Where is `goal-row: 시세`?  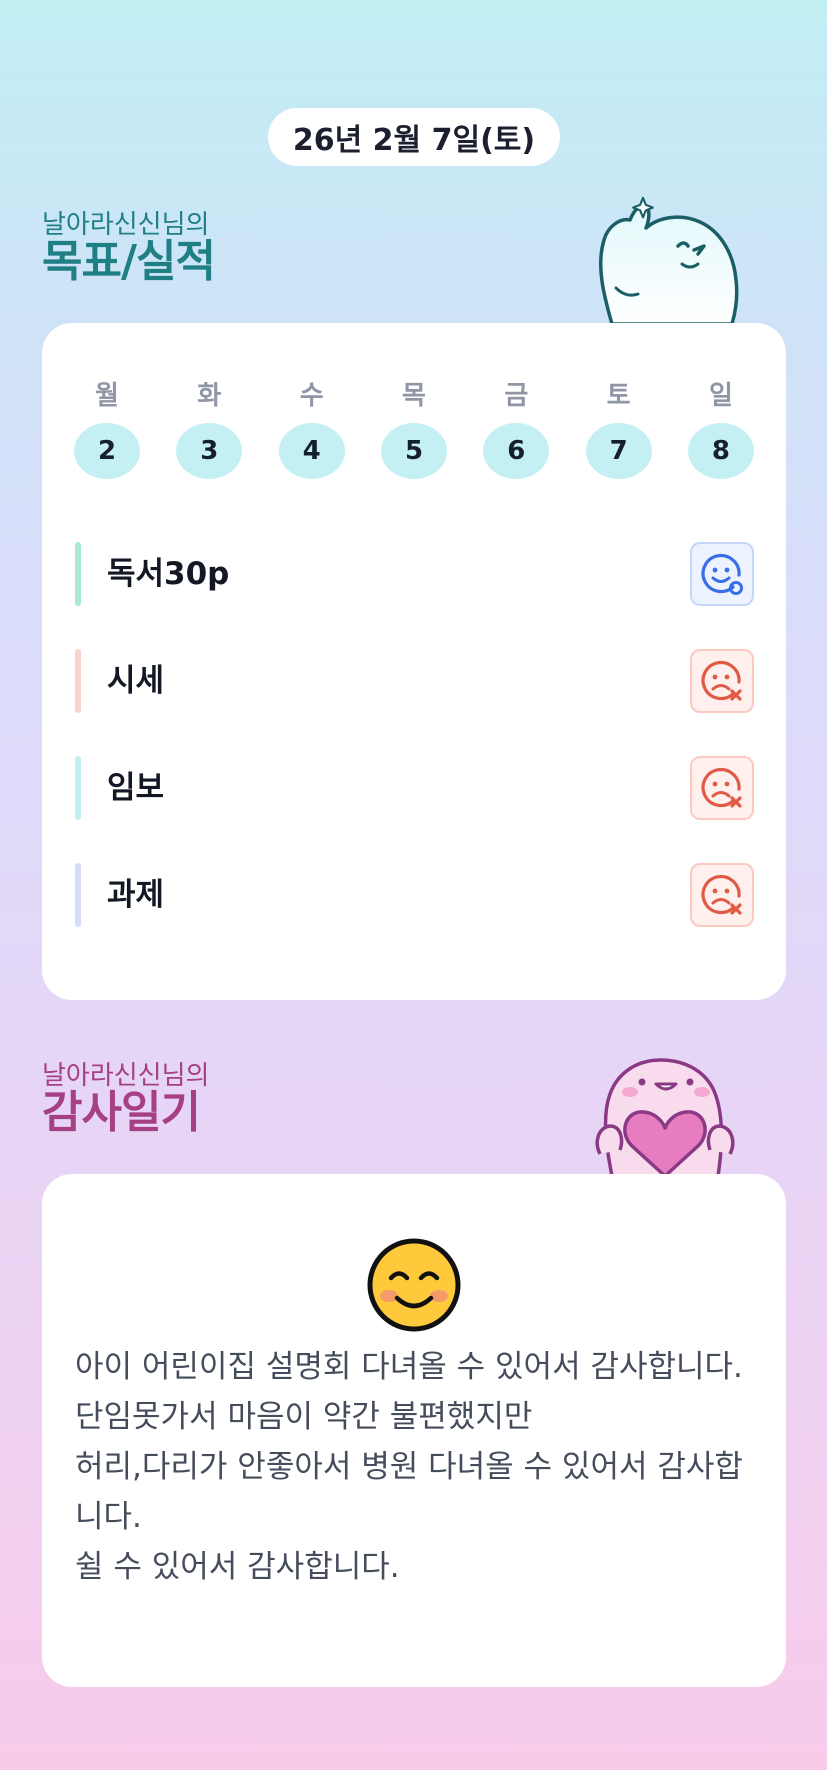
goal-row: 시세 is located at coordinates (414, 681).